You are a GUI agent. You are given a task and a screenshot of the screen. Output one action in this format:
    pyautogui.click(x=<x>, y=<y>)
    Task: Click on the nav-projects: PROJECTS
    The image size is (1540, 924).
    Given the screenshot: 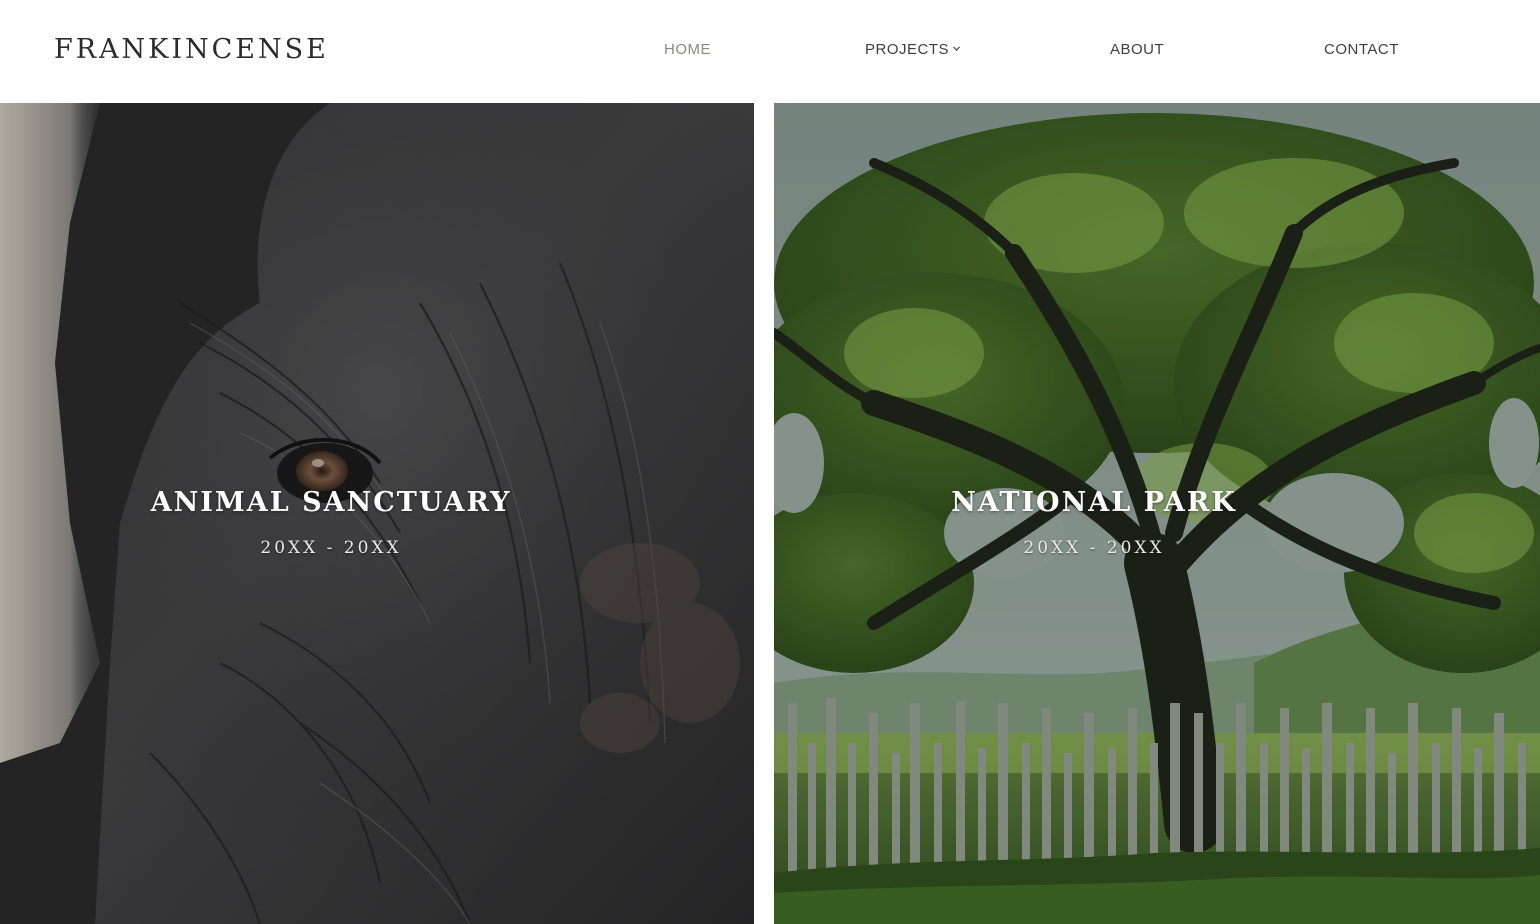 What is the action you would take?
    pyautogui.click(x=913, y=50)
    